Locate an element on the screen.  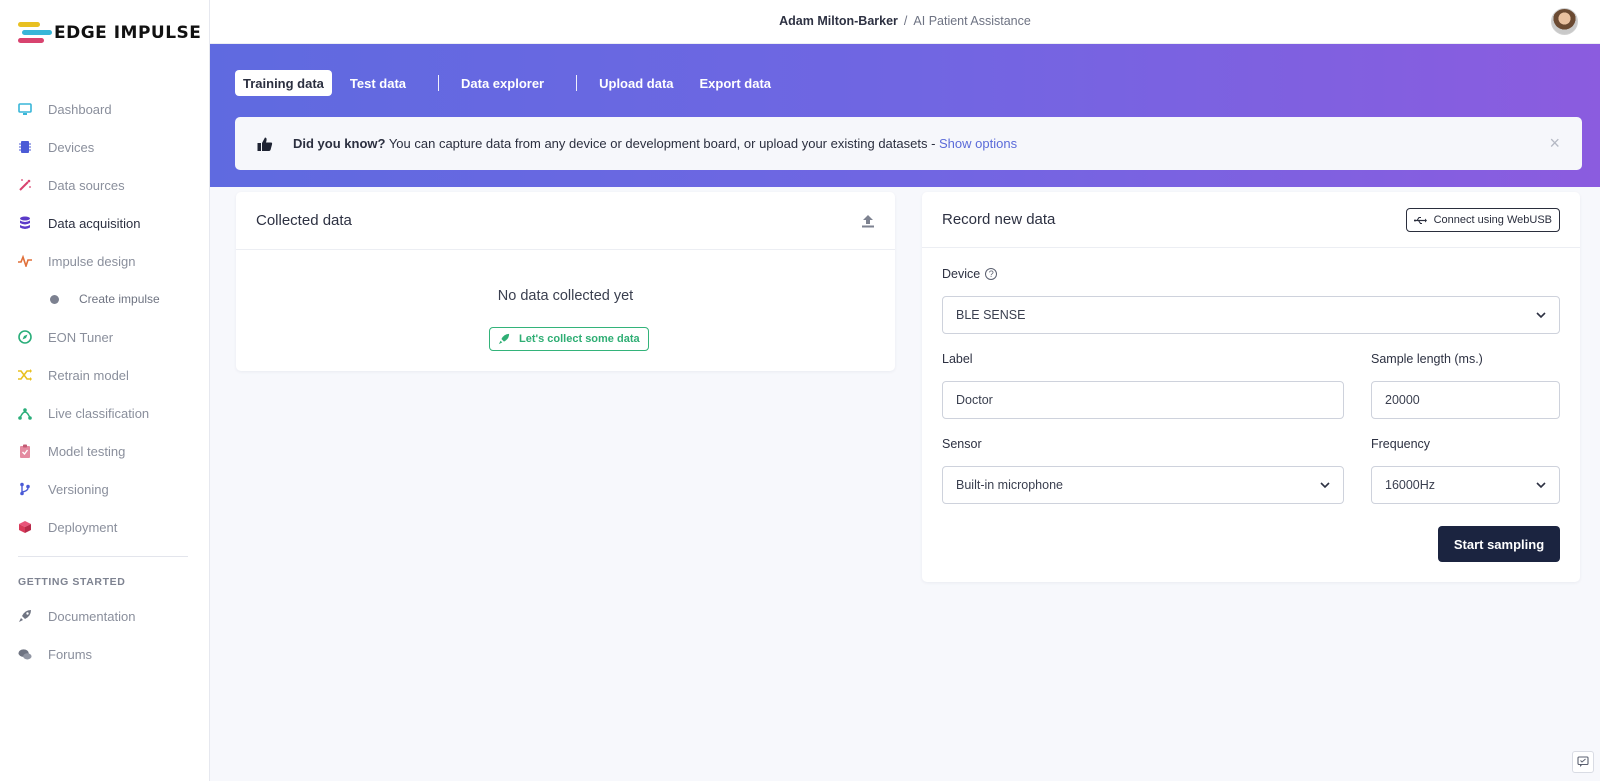
label-input is located at coordinates (1143, 400).